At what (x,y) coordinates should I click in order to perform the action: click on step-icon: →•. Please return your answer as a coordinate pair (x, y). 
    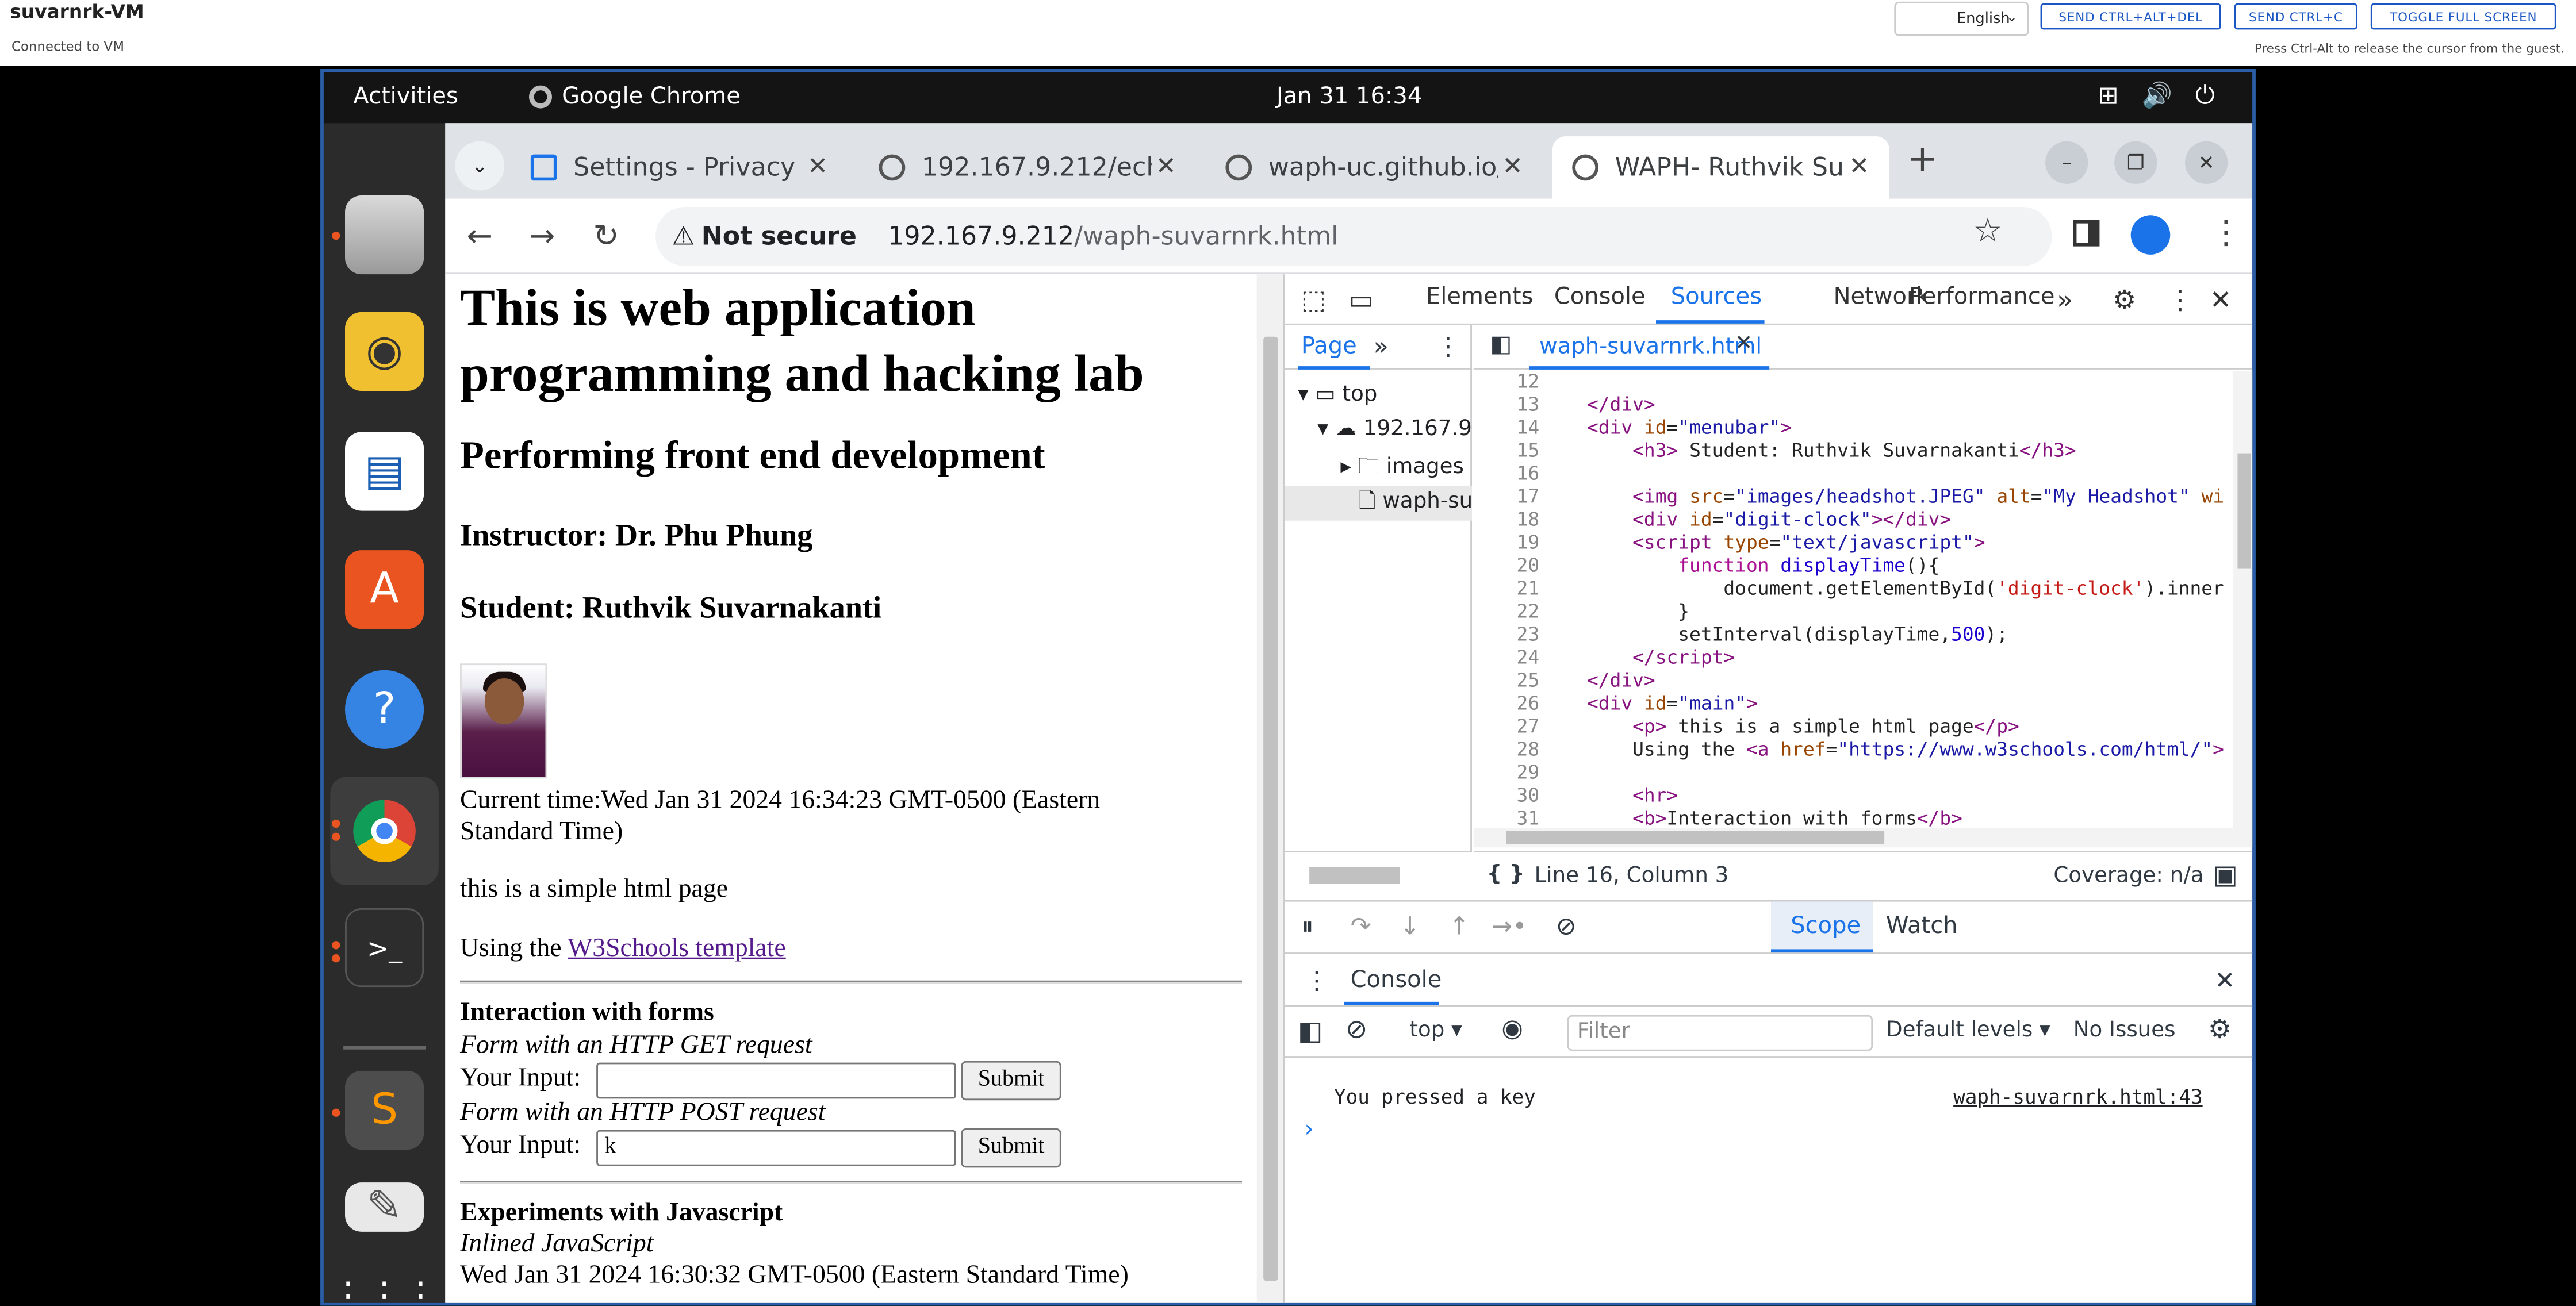
    Looking at the image, I should click on (1509, 927).